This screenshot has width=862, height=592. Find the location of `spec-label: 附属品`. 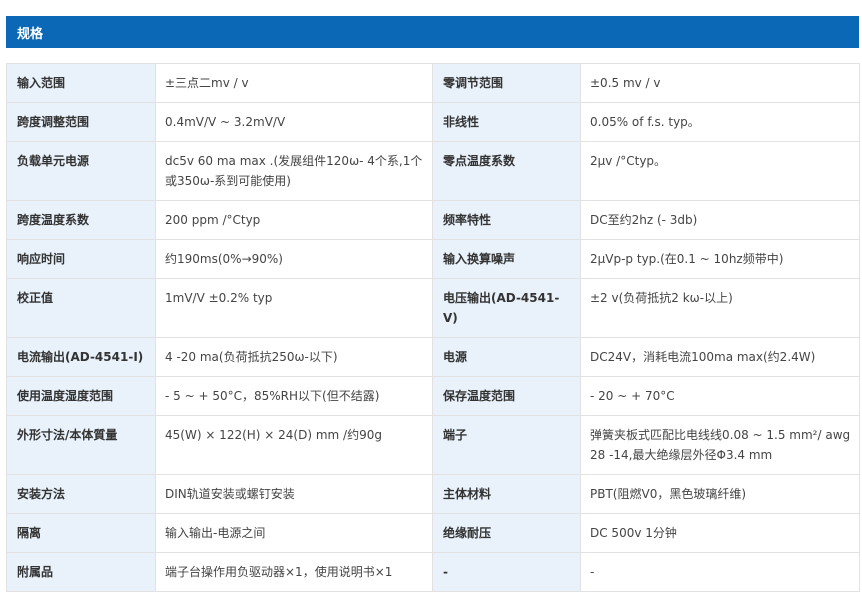

spec-label: 附属品 is located at coordinates (81, 572).